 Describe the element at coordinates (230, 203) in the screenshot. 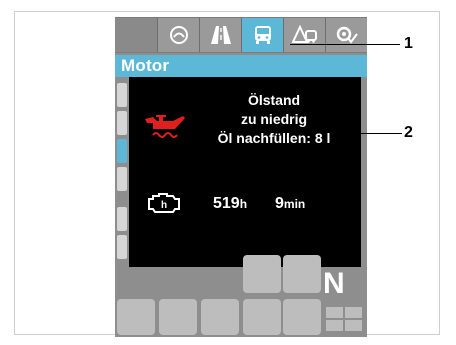

I see `engine-hours-value: 519h` at that location.